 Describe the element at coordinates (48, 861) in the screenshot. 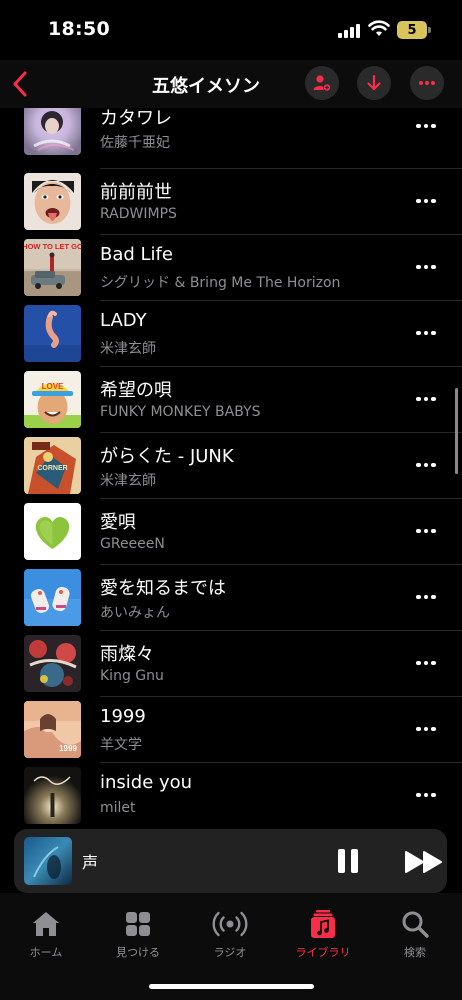

I see `now-playing-artwork` at that location.